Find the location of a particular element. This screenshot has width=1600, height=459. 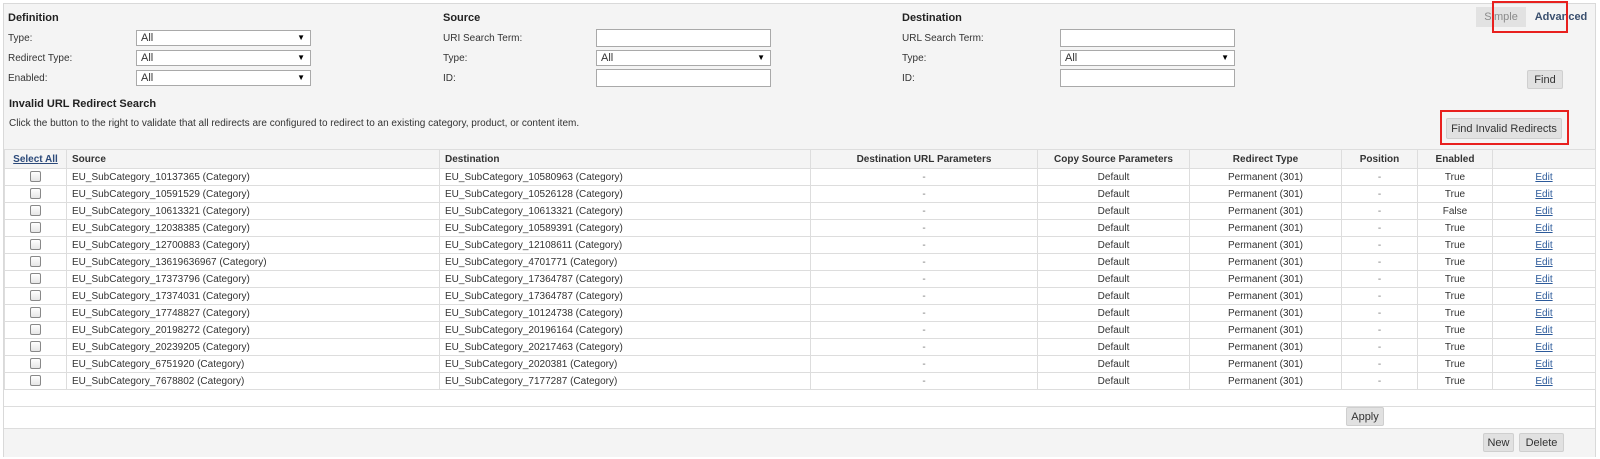

apply-button: Apply is located at coordinates (1365, 416).